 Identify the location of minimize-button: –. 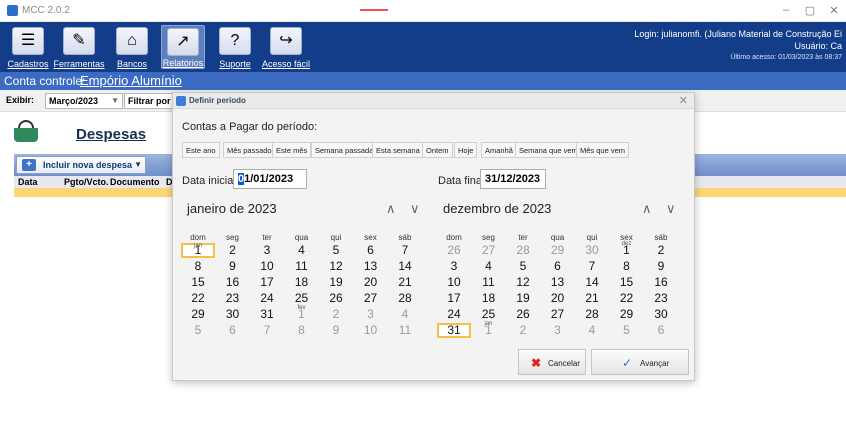
(786, 10).